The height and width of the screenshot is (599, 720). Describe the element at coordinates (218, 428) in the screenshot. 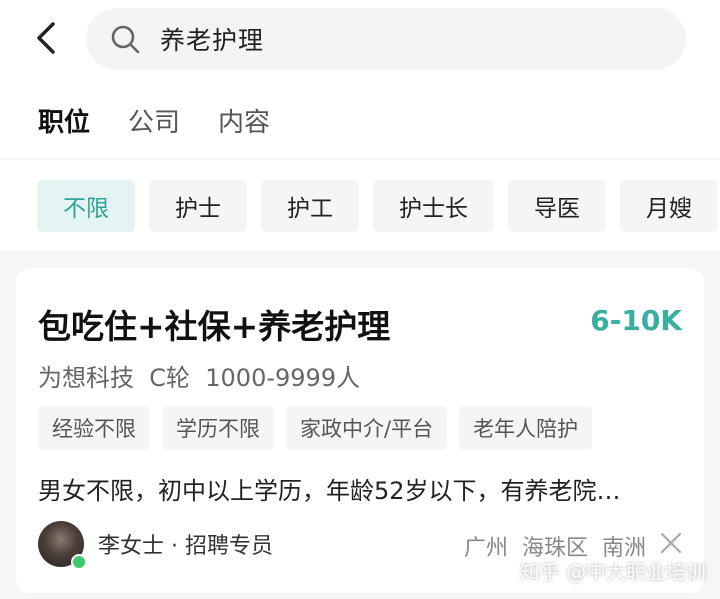

I see `job-tag: 学历不限` at that location.